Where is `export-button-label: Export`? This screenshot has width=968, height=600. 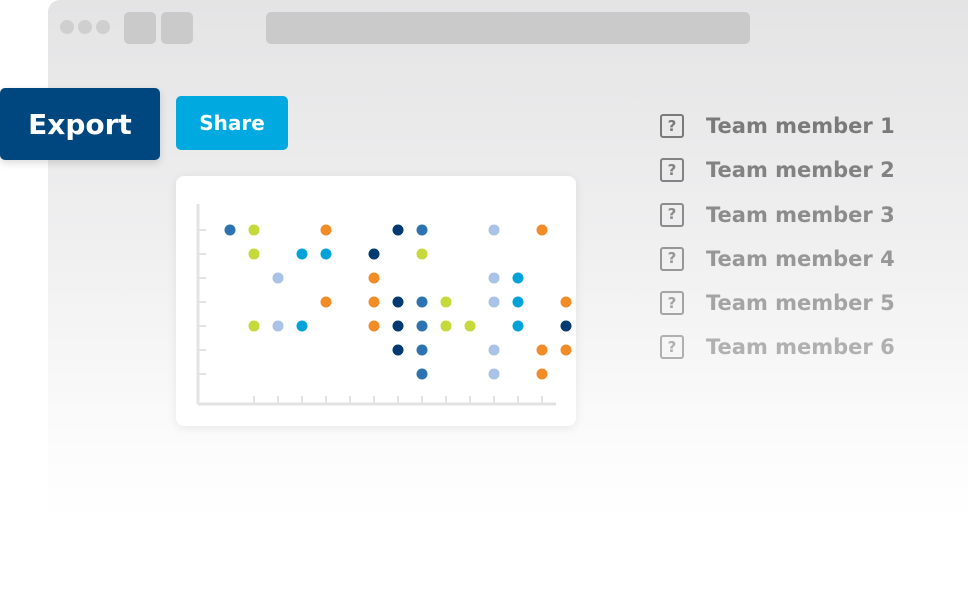
export-button-label: Export is located at coordinates (80, 124).